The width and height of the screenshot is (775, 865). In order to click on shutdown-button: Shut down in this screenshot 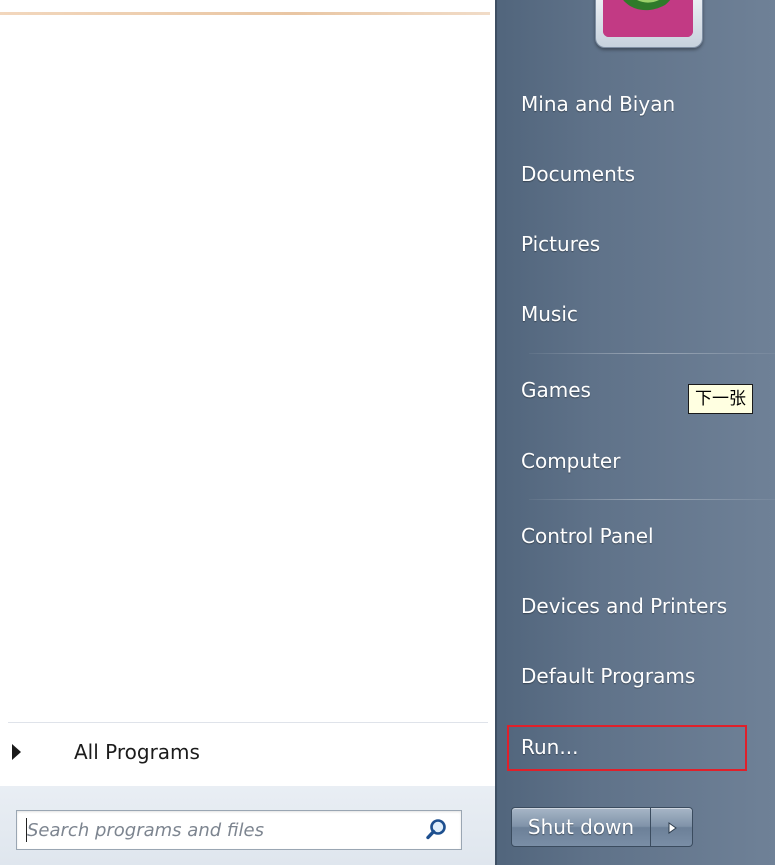, I will do `click(581, 827)`.